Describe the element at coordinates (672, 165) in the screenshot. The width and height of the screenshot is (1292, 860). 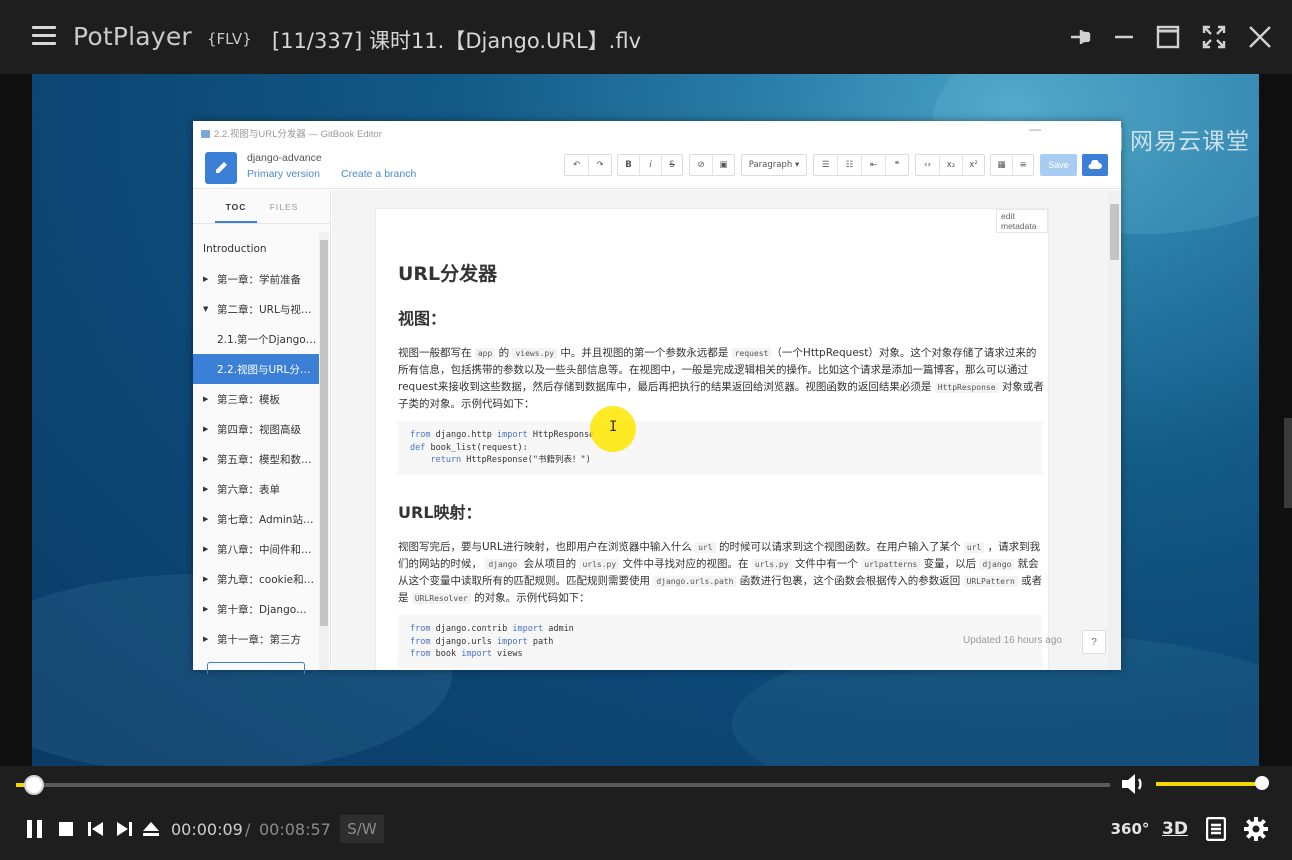
I see `strikethrough-icon: S` at that location.